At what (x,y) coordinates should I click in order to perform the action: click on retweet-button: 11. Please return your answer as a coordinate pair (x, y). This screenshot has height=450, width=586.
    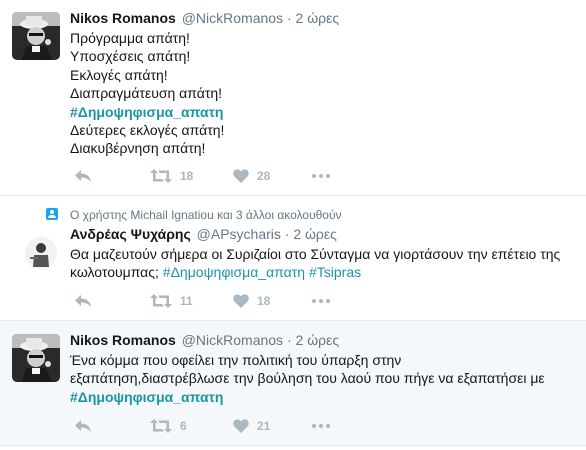
    Looking at the image, I should click on (171, 301).